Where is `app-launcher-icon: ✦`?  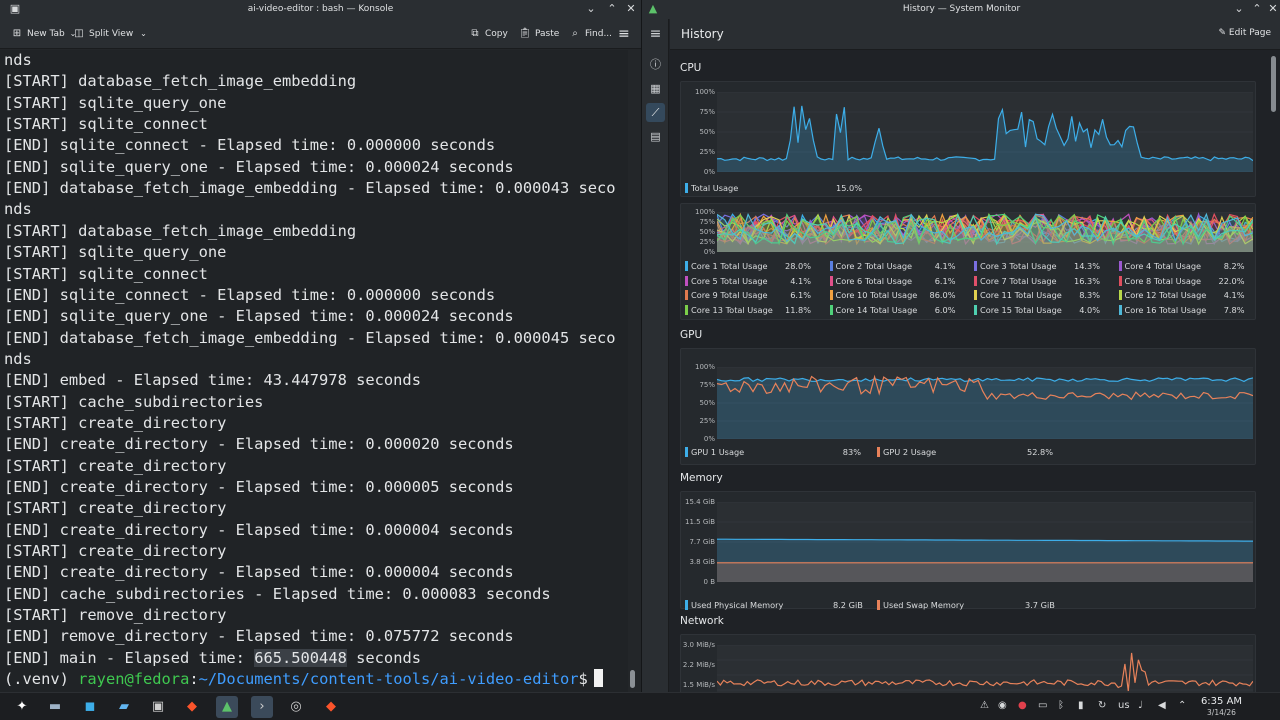 app-launcher-icon: ✦ is located at coordinates (22, 707).